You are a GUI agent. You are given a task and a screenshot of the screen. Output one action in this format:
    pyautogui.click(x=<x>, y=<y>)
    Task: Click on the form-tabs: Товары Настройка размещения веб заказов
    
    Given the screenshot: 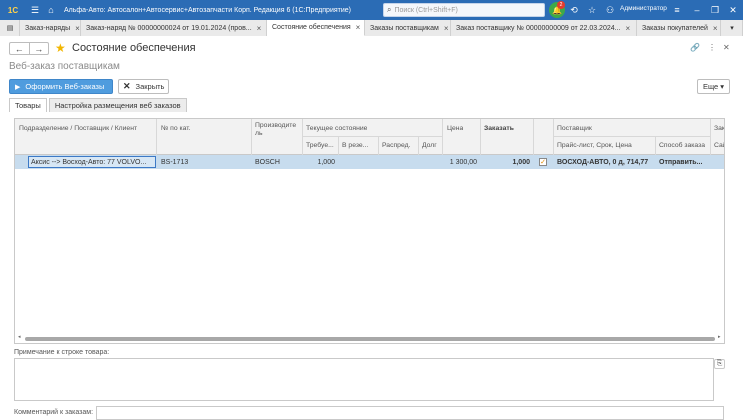 What is the action you would take?
    pyautogui.click(x=99, y=105)
    